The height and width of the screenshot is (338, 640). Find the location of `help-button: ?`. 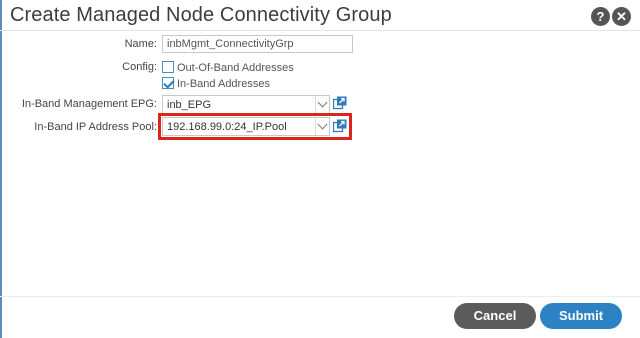

help-button: ? is located at coordinates (600, 16).